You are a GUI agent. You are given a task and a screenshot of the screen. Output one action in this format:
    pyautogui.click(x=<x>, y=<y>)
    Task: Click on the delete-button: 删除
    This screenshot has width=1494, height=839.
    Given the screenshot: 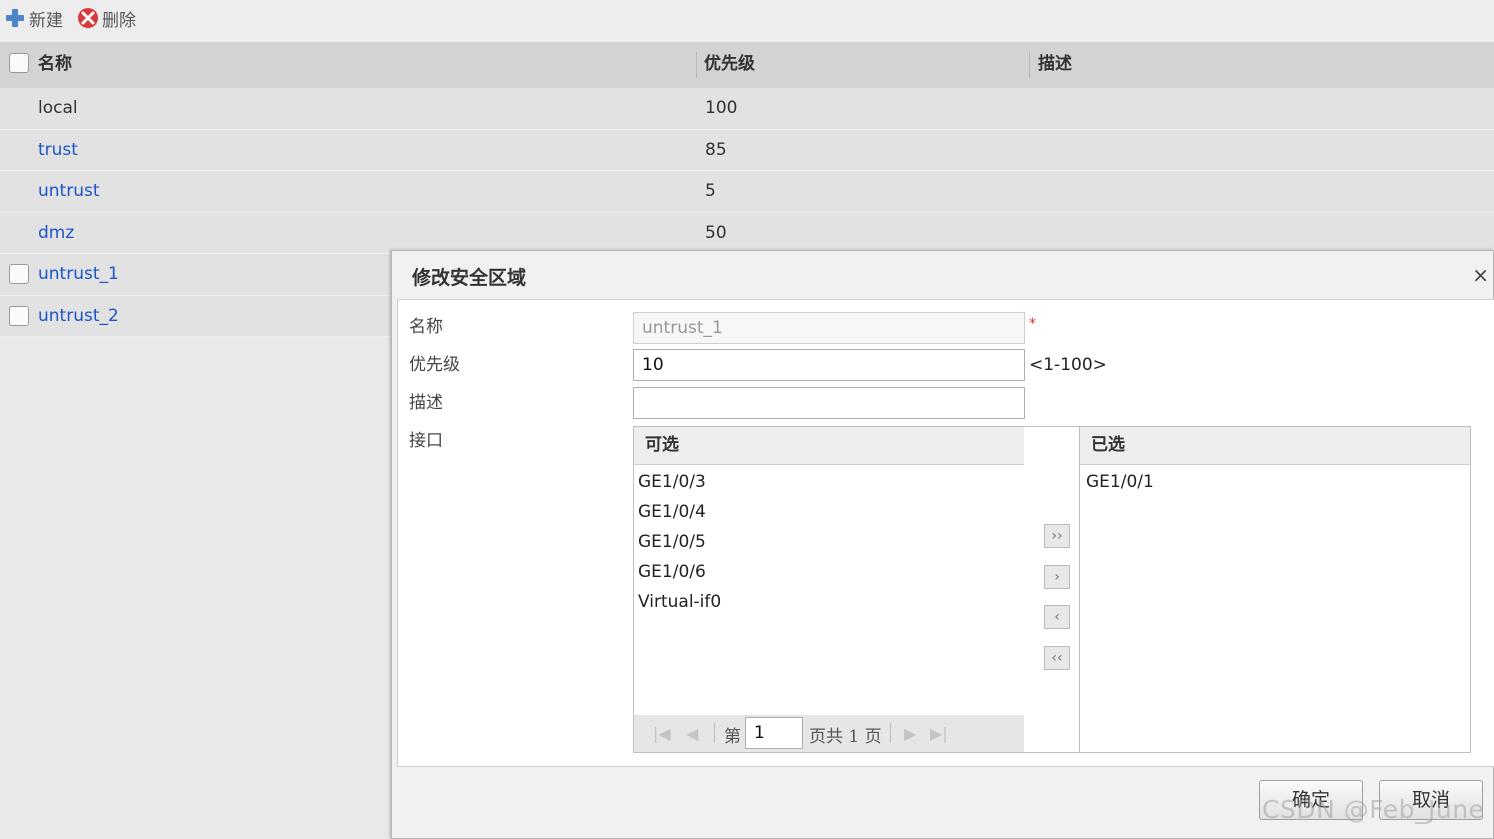 What is the action you would take?
    pyautogui.click(x=106, y=18)
    